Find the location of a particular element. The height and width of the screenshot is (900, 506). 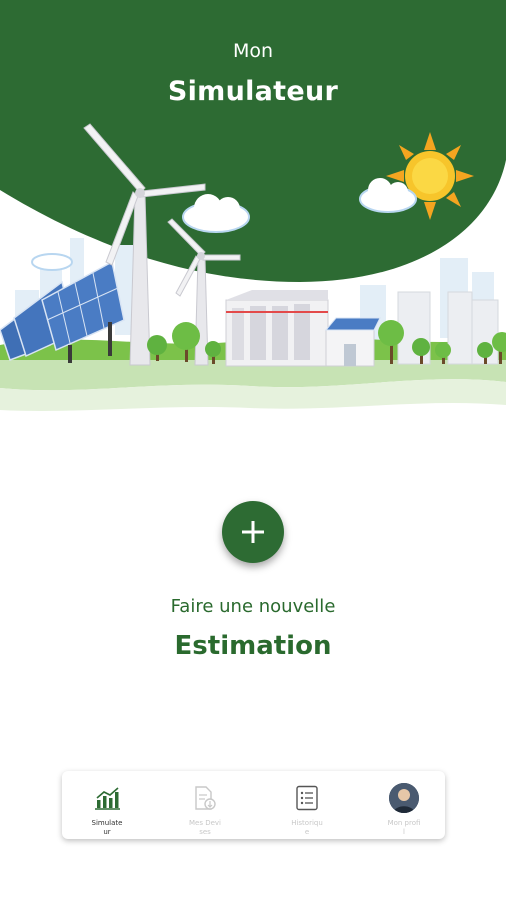

chart-bar-icon is located at coordinates (107, 798).